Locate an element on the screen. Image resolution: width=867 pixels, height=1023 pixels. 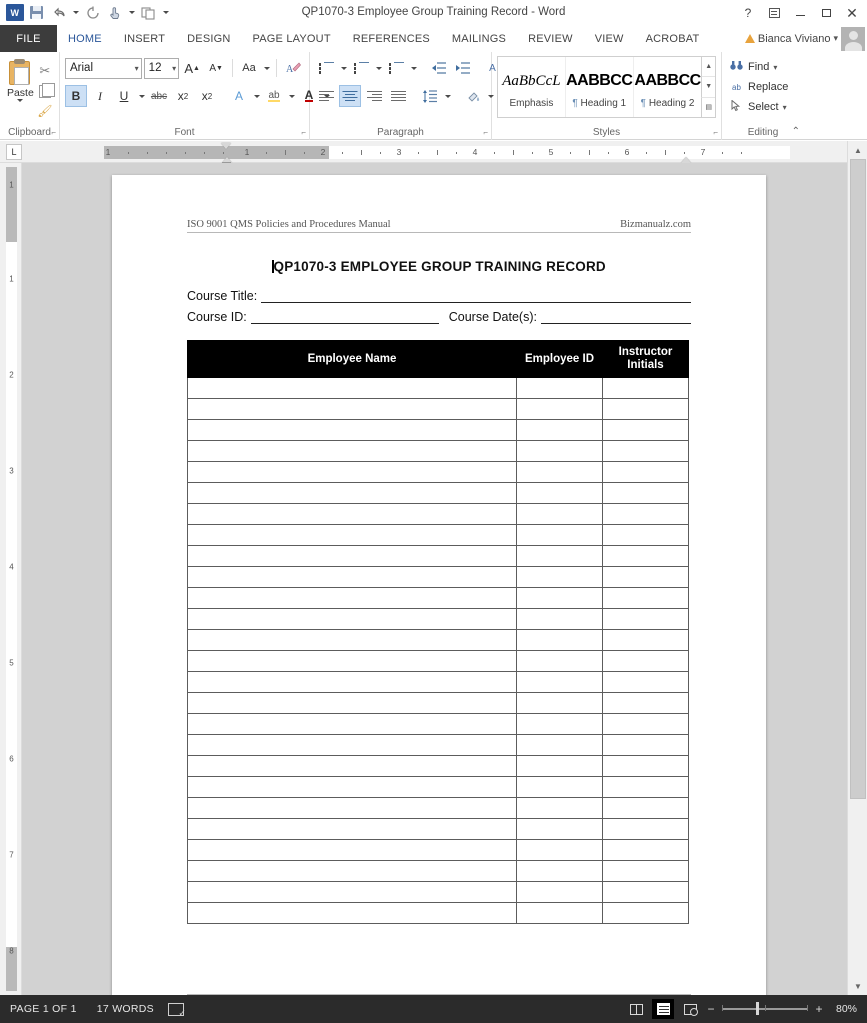
avatar is located at coordinates (853, 38).